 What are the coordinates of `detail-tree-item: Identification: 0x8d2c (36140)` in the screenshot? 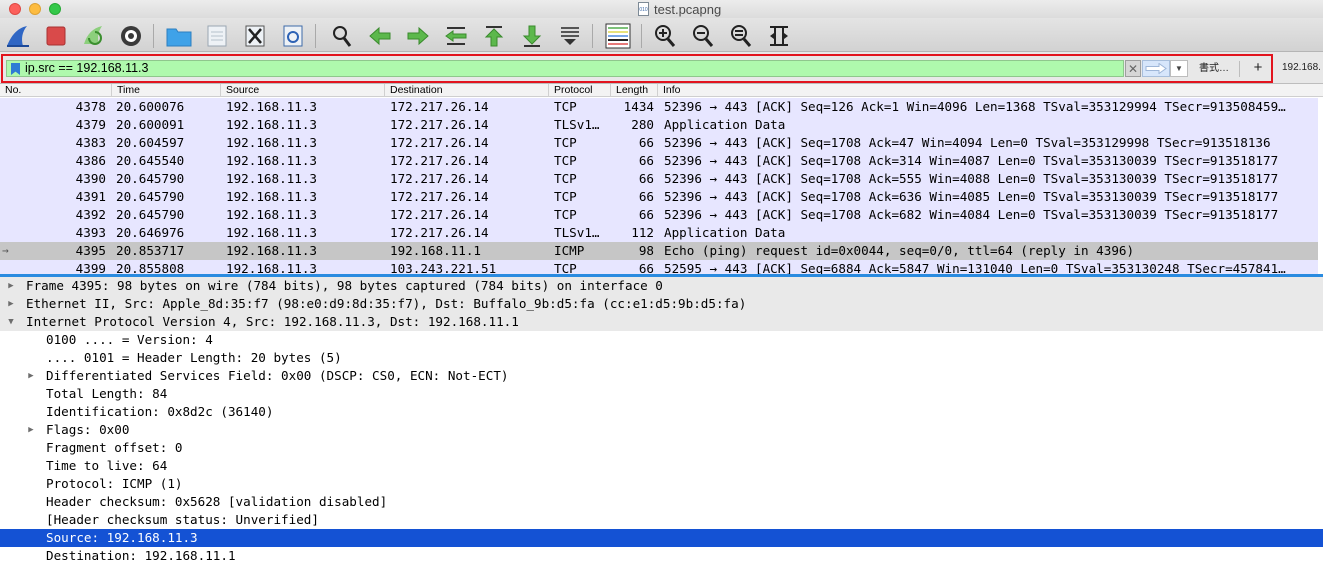 It's located at (661, 412).